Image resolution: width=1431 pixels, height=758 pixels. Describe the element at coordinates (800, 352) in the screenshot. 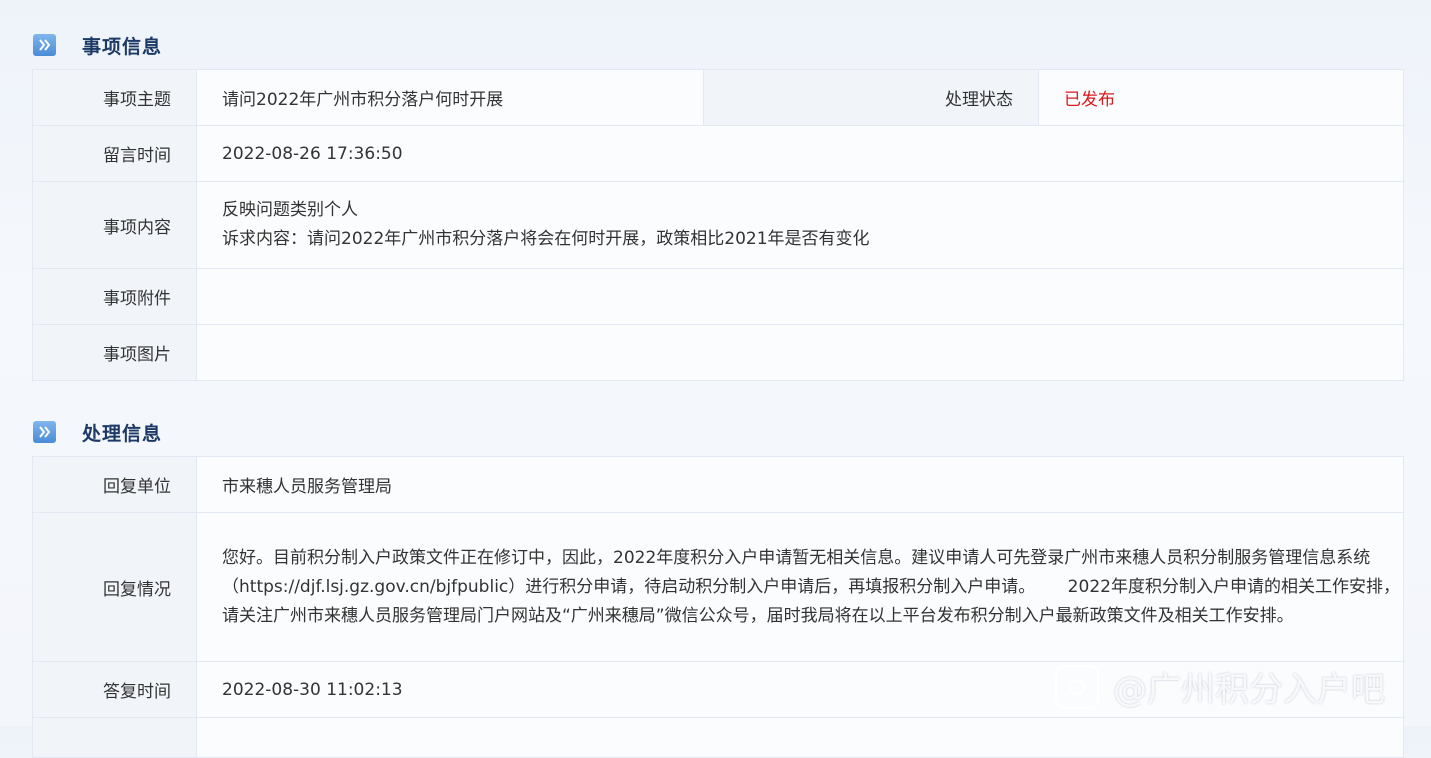

I see `image-value` at that location.